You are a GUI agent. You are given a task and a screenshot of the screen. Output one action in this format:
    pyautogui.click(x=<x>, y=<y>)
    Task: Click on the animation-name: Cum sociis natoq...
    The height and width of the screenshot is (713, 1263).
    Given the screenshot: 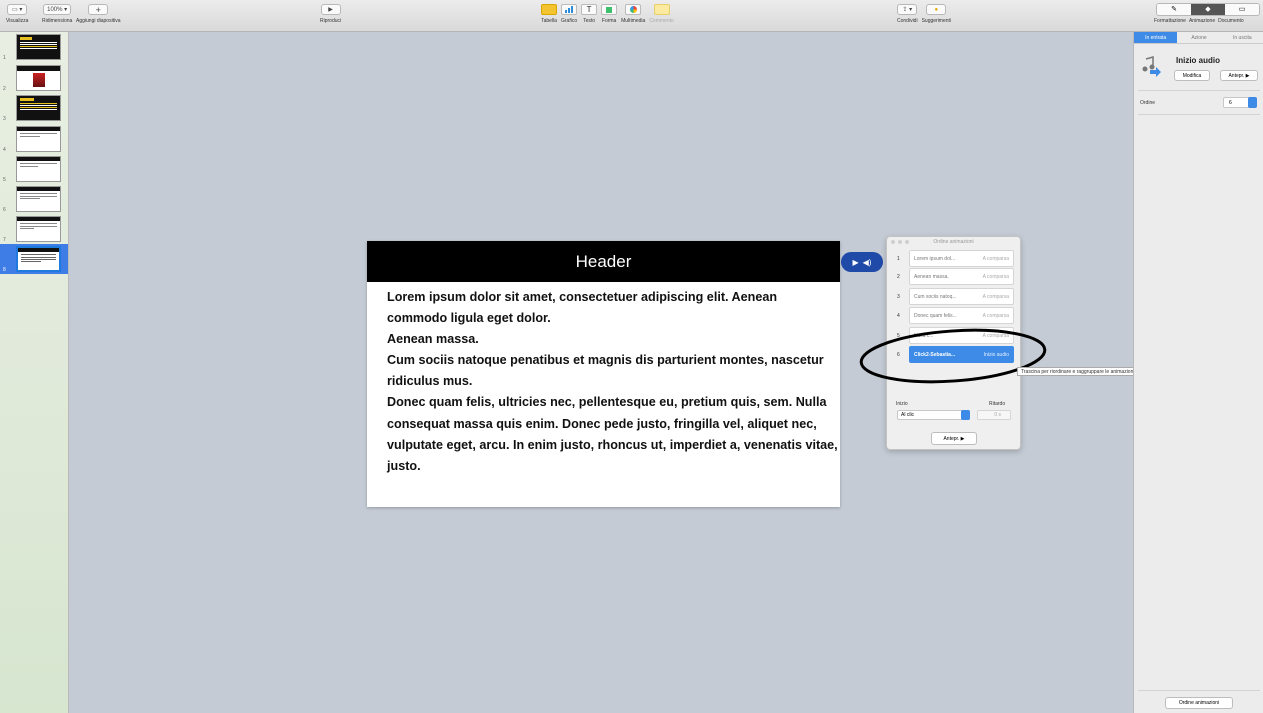 What is the action you would take?
    pyautogui.click(x=935, y=296)
    